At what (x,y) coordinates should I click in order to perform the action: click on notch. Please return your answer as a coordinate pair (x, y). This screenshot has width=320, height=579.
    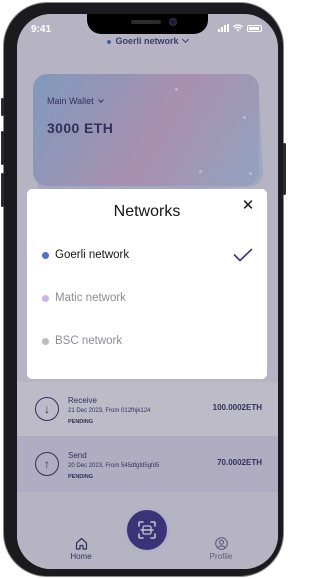
    Looking at the image, I should click on (147, 24).